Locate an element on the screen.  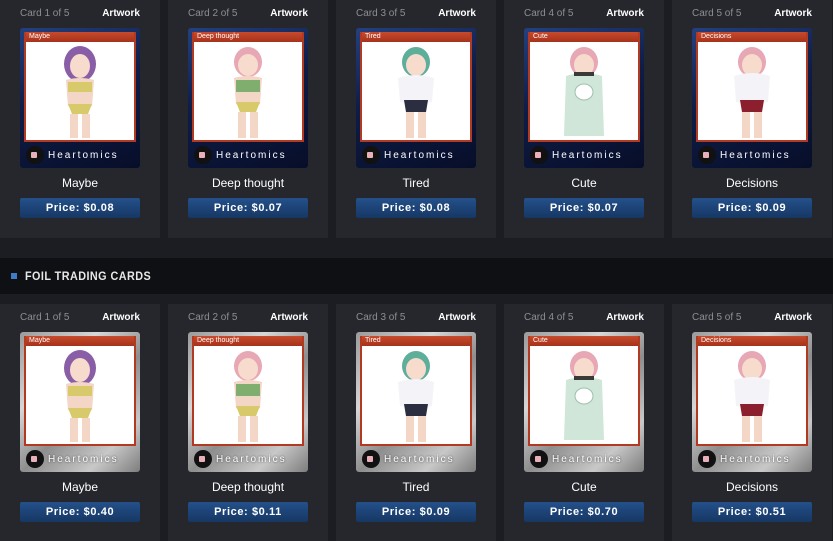
price-button: Price: $0.51 is located at coordinates (752, 512).